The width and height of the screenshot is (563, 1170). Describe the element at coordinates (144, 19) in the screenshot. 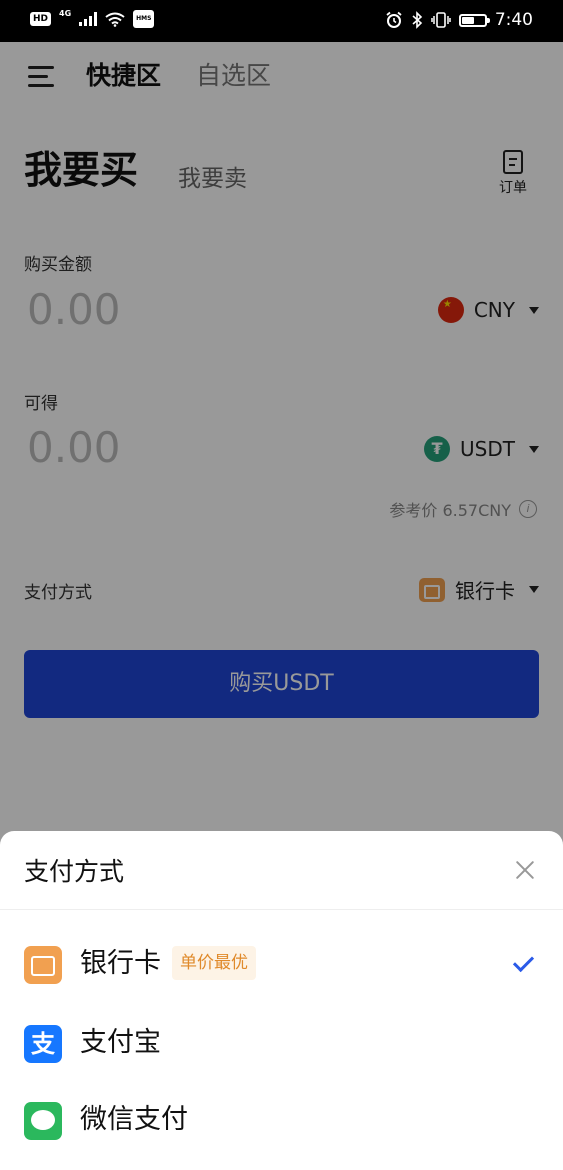

I see `hms-badge: HMS` at that location.